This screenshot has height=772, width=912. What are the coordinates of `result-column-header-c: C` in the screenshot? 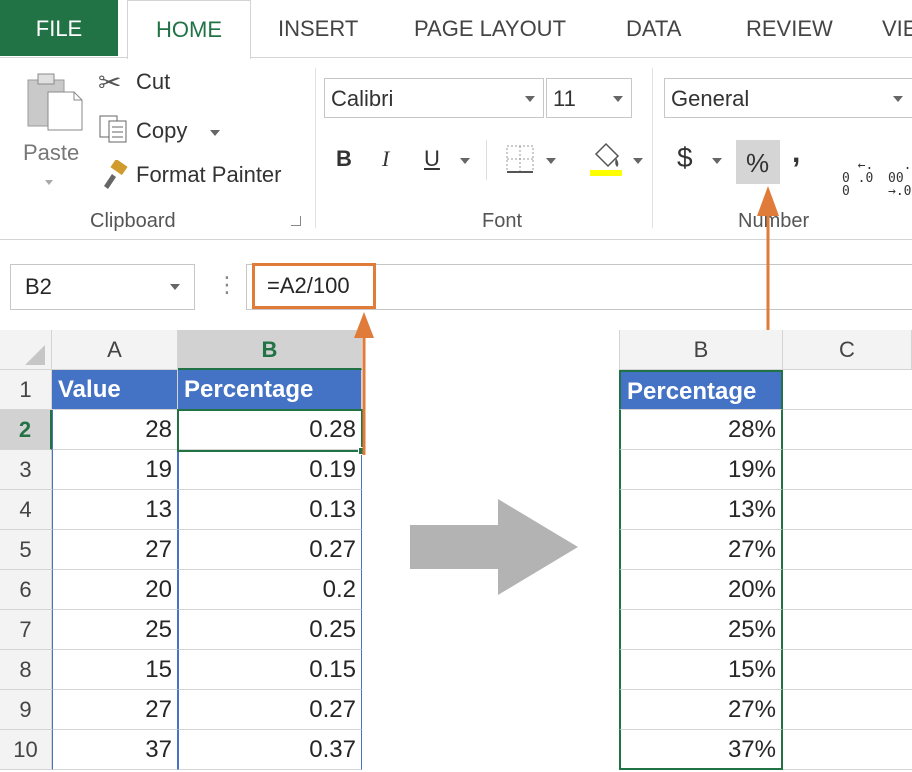 It's located at (847, 350).